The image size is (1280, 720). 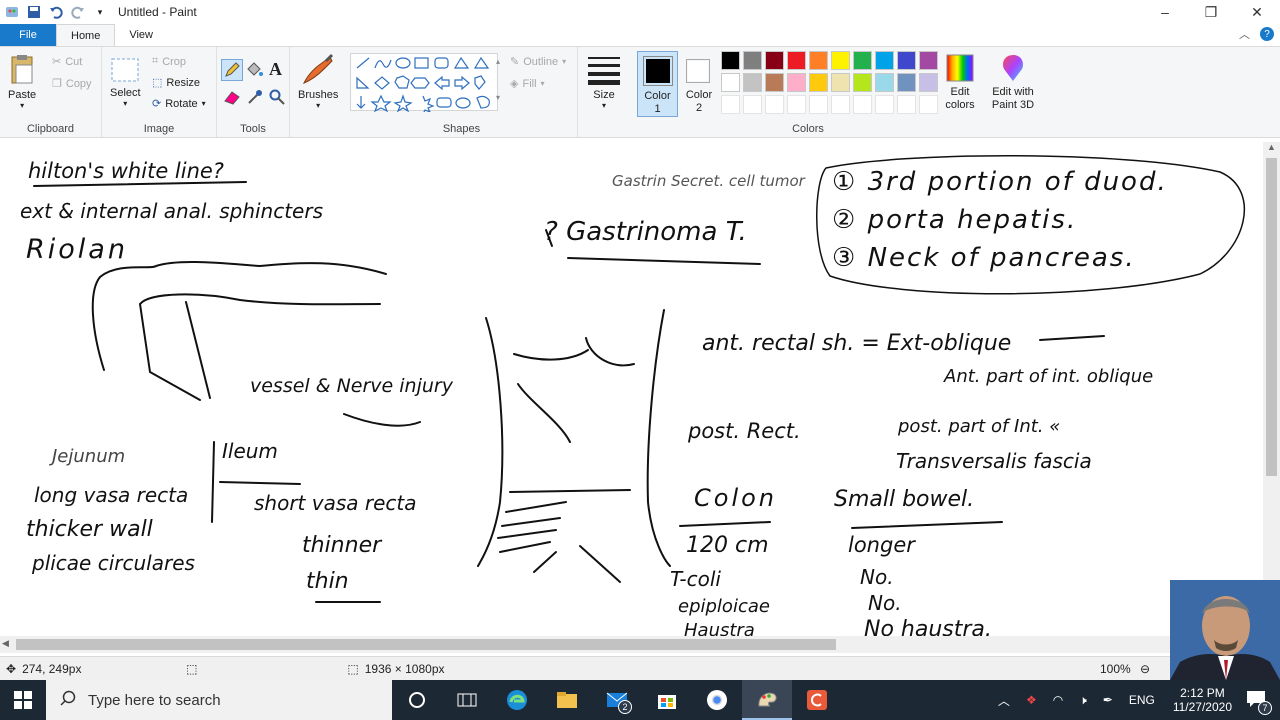 I want to click on minimize-button: –, so click(x=1165, y=12).